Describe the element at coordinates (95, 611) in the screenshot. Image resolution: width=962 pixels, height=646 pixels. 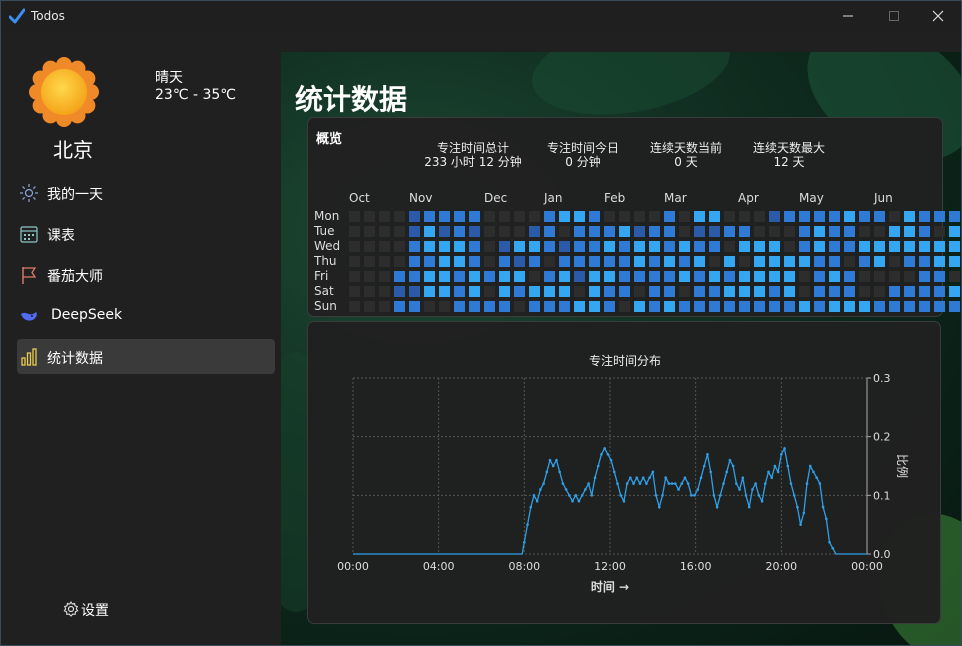
I see `settings-label: 设置` at that location.